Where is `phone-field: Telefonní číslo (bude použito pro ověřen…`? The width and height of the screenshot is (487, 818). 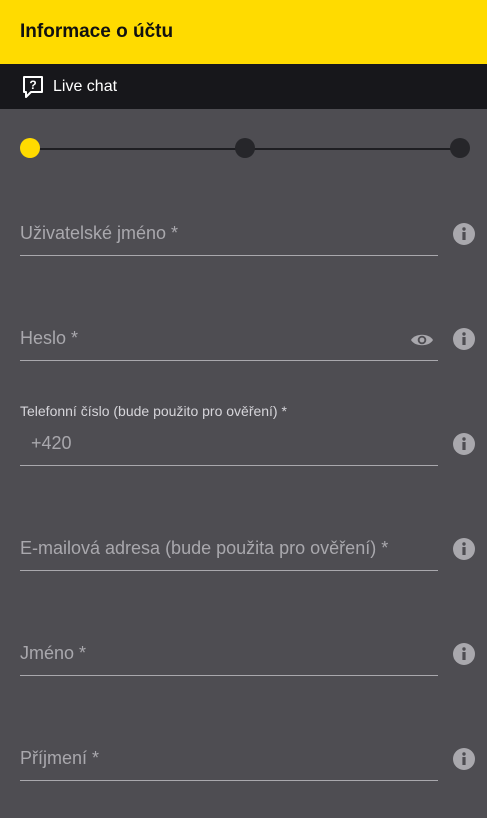 phone-field: Telefonní číslo (bude použito pro ověřen… is located at coordinates (229, 434).